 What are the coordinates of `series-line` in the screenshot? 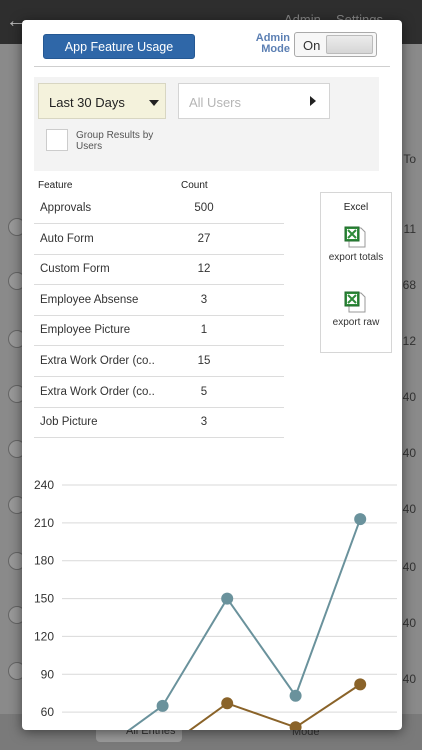 It's located at (274, 706).